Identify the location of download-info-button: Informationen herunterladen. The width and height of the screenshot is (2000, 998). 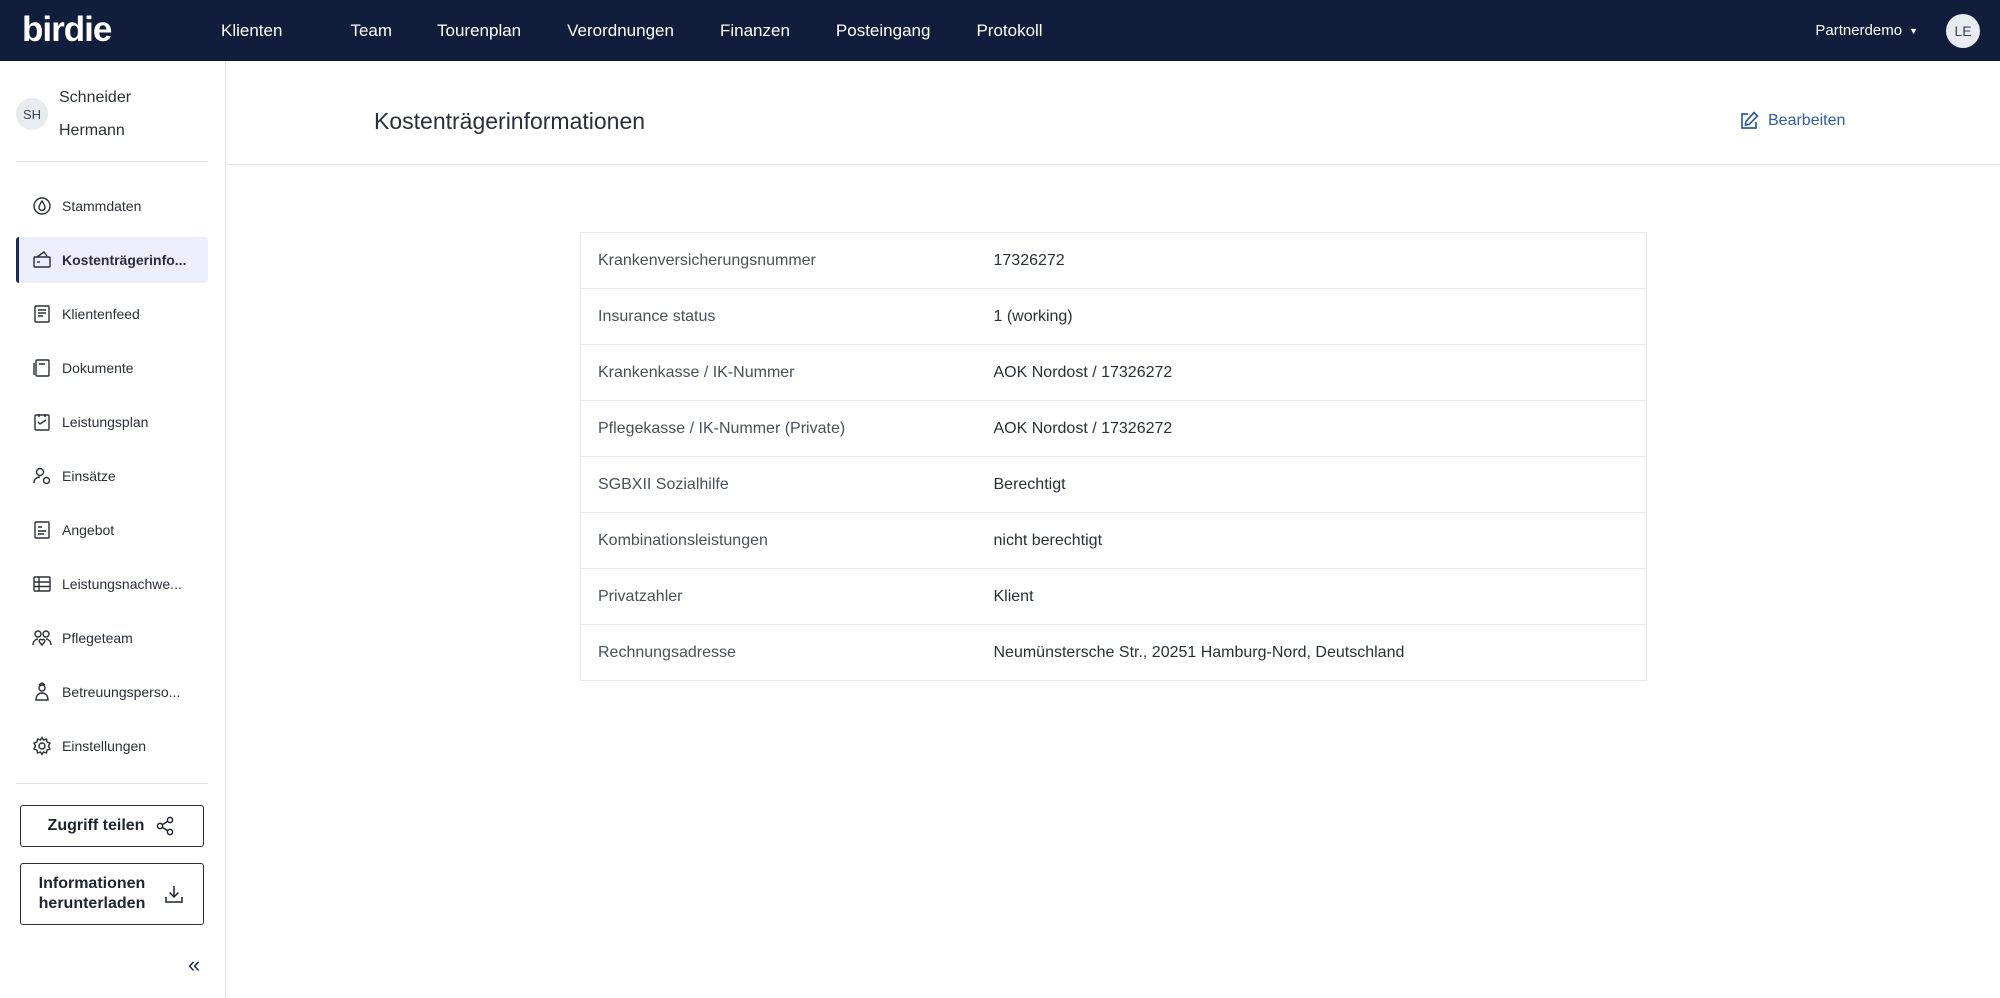
(112, 894).